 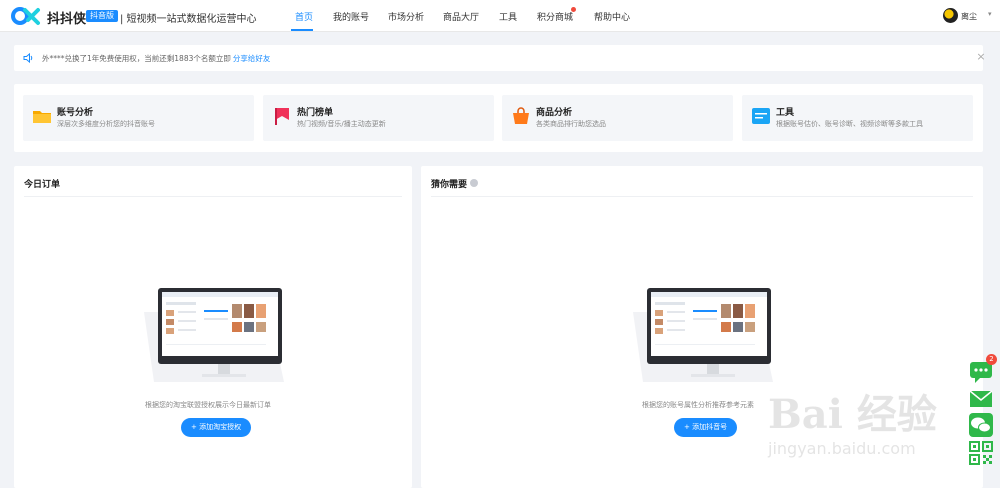 What do you see at coordinates (981, 453) in the screenshot?
I see `qrcode-icon` at bounding box center [981, 453].